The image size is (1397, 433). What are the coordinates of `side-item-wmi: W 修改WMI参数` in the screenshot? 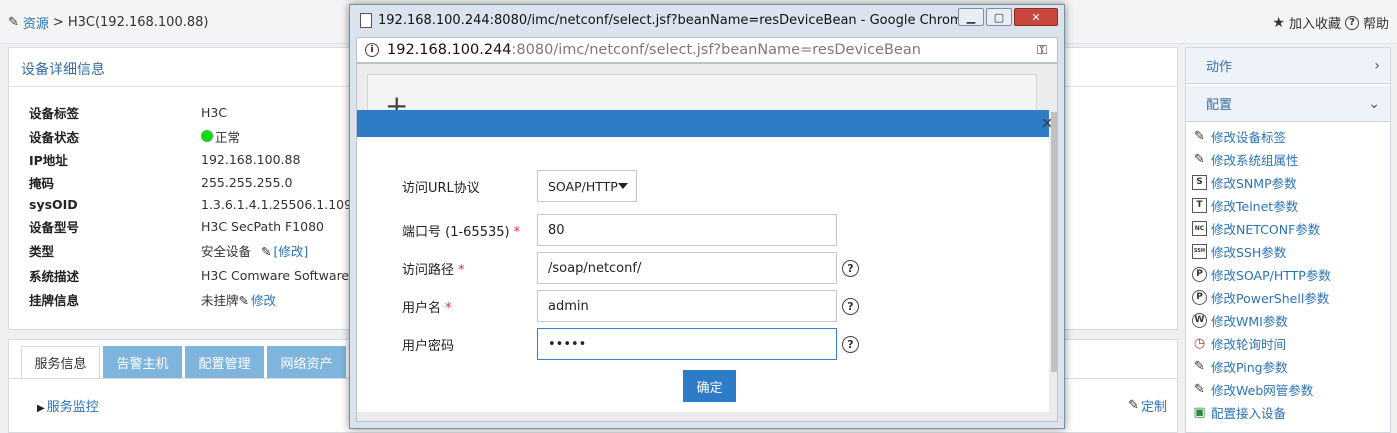 It's located at (1240, 320).